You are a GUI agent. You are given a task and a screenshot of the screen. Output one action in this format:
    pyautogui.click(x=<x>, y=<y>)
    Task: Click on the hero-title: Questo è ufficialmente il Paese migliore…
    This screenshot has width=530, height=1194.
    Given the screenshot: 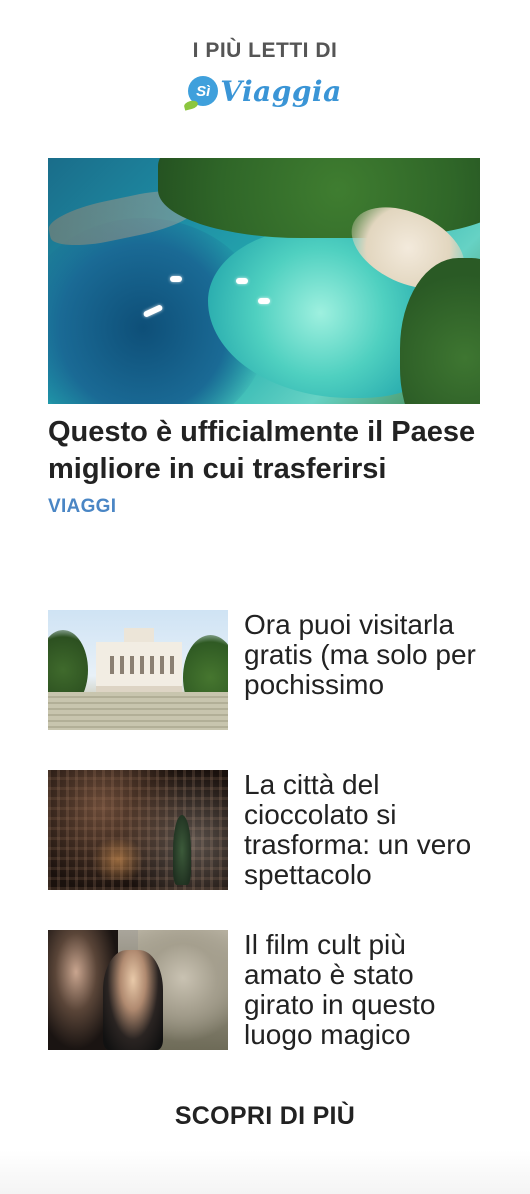 What is the action you would take?
    pyautogui.click(x=264, y=451)
    